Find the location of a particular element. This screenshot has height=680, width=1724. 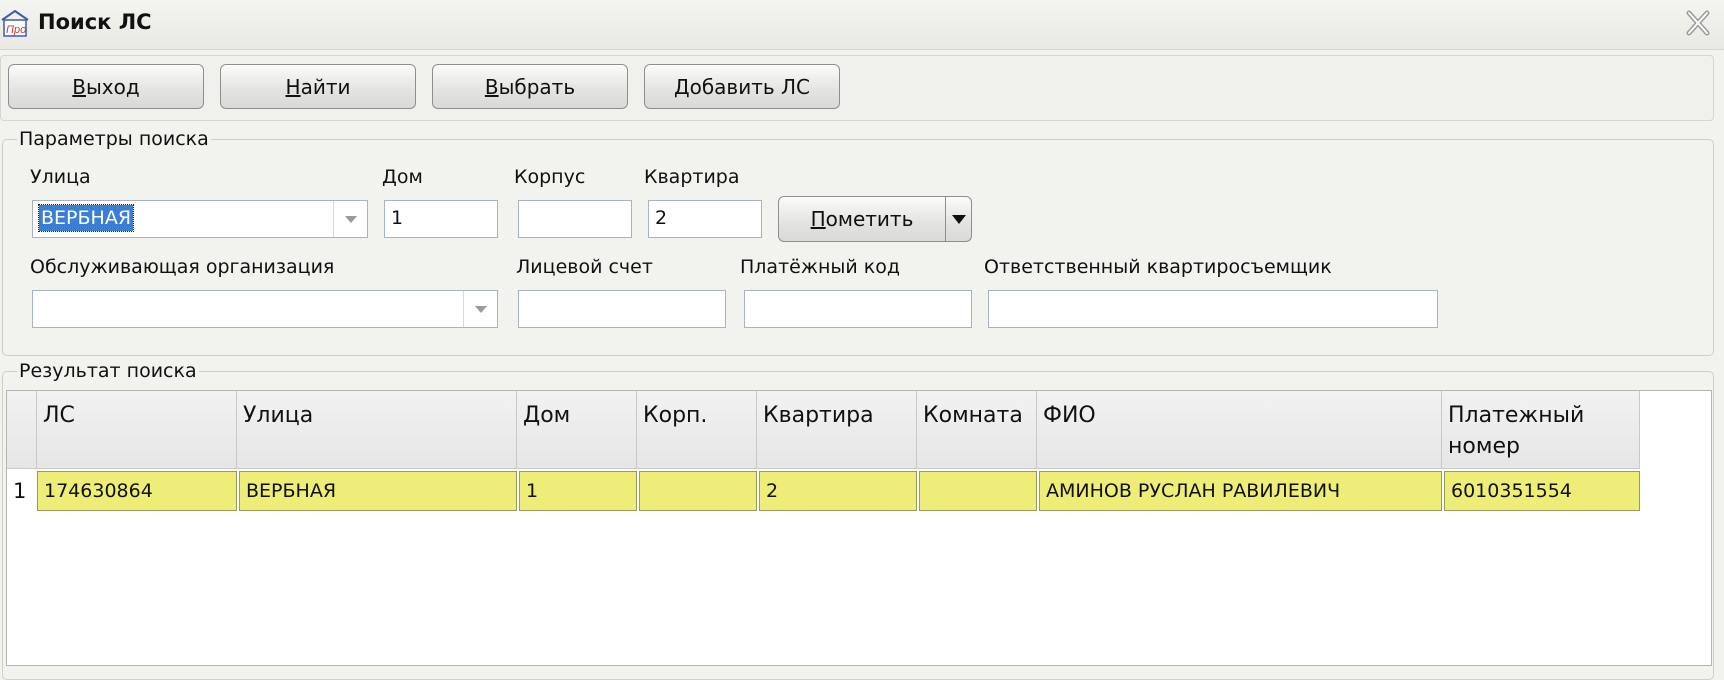

street-label: Улица is located at coordinates (60, 177).